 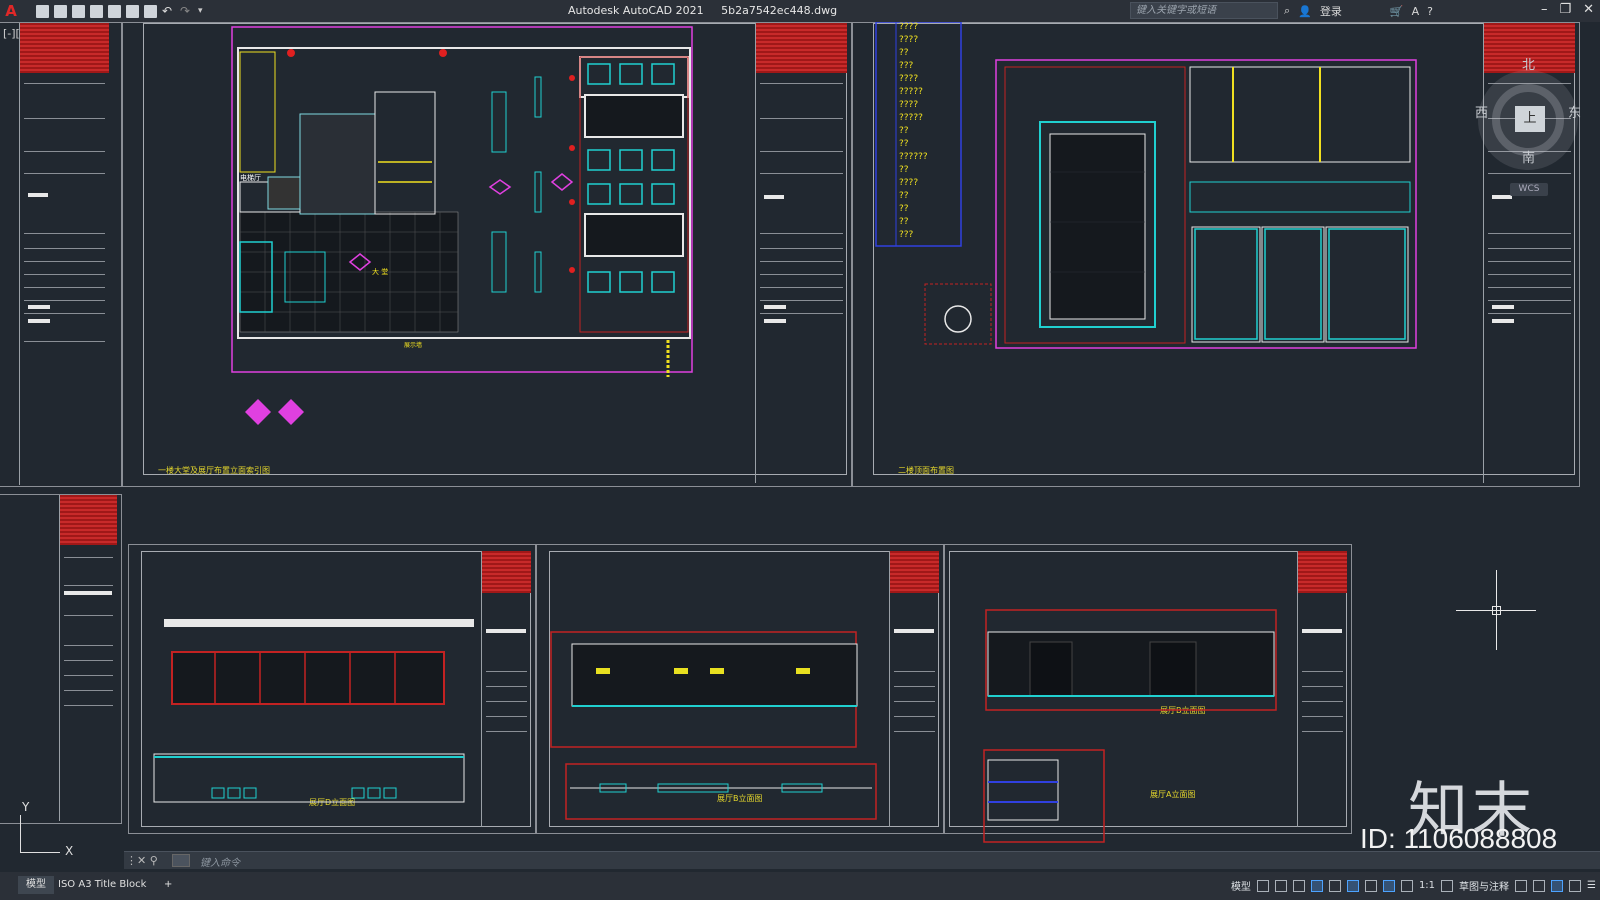 What do you see at coordinates (1496, 610) in the screenshot?
I see `cursor-pickbox` at bounding box center [1496, 610].